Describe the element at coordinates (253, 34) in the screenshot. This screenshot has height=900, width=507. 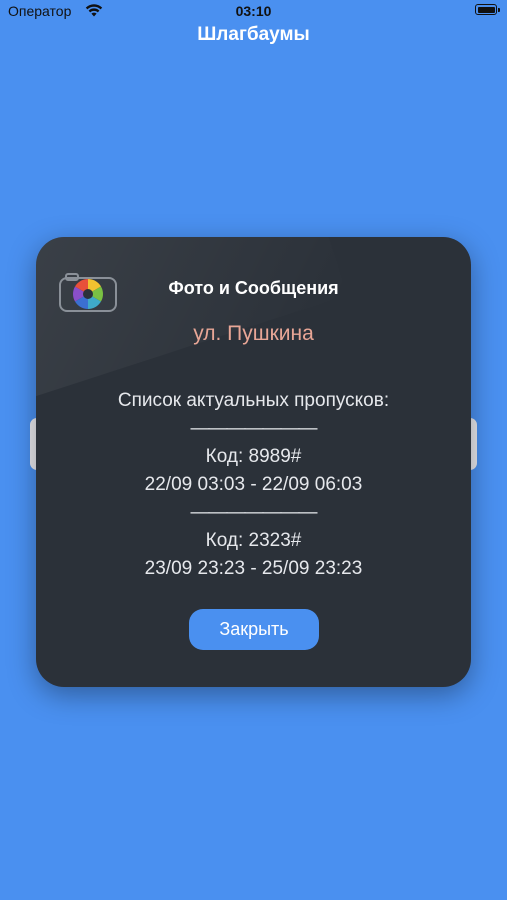
I see `page-title: Шлагбаумы` at that location.